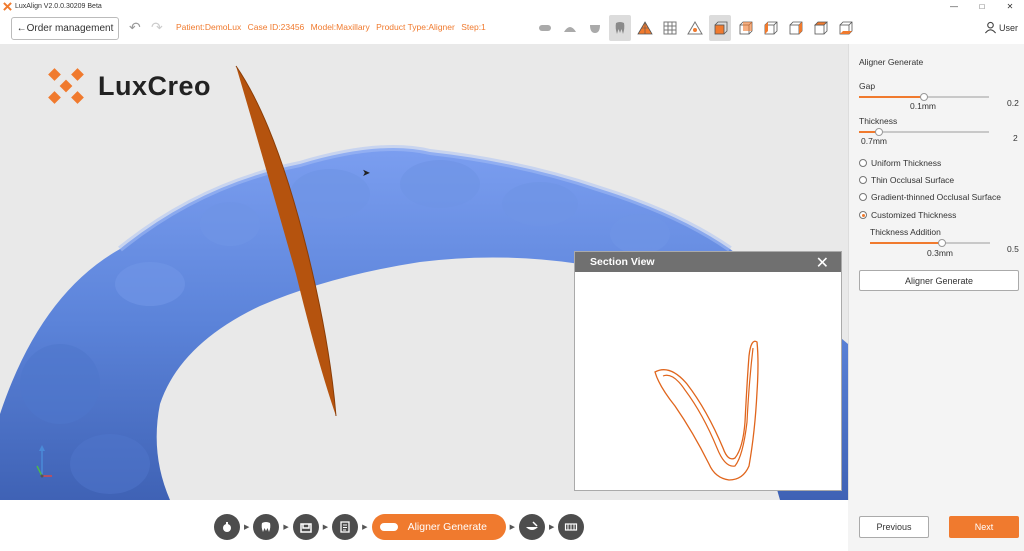  I want to click on arch-view-icon, so click(570, 28).